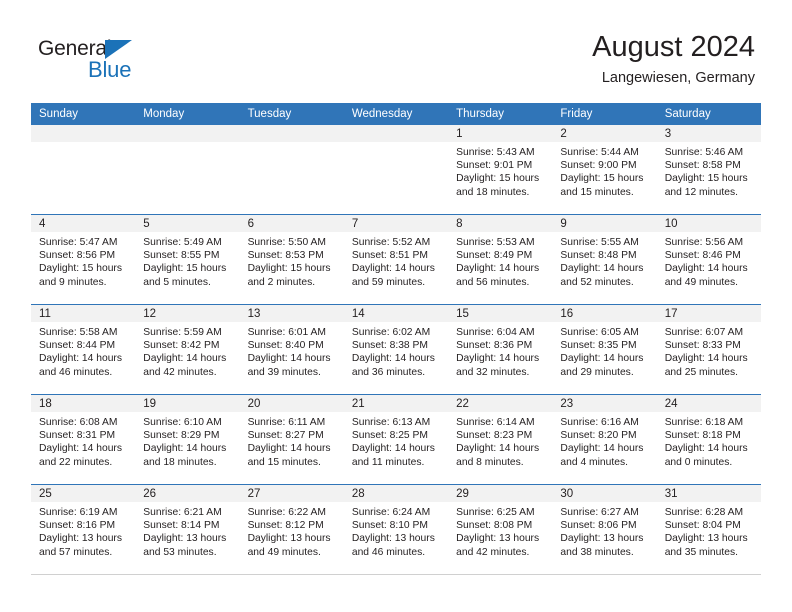 This screenshot has height=612, width=792. What do you see at coordinates (493, 552) in the screenshot?
I see `daylight-duration-line2: and 42 minutes.` at bounding box center [493, 552].